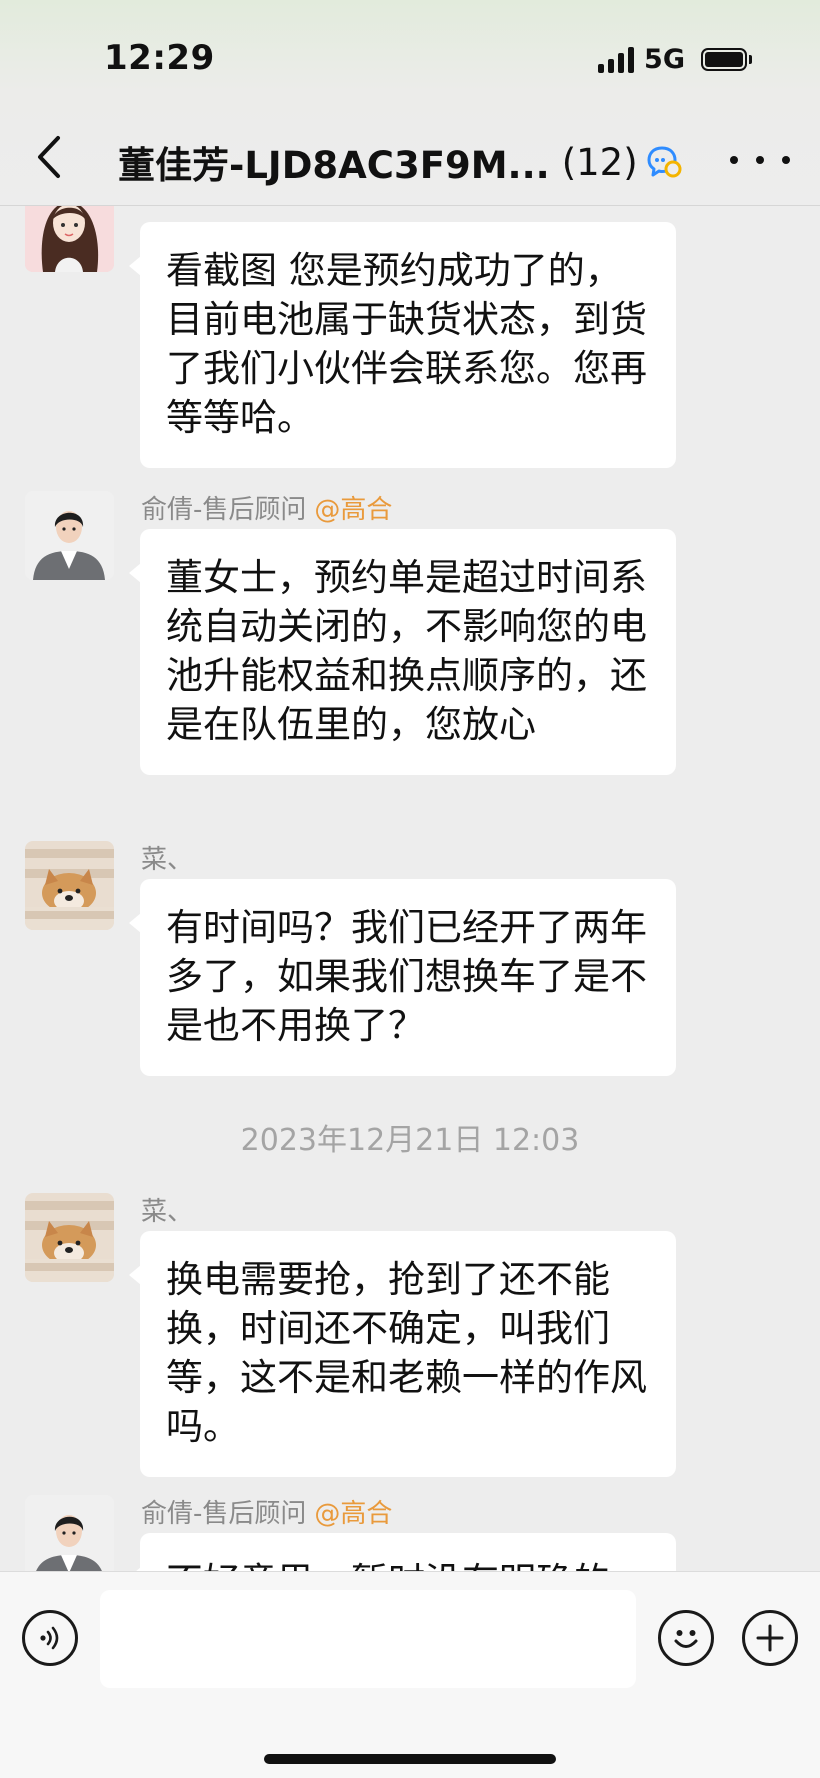 This screenshot has width=820, height=1778. Describe the element at coordinates (760, 160) in the screenshot. I see `more-options-button` at that location.